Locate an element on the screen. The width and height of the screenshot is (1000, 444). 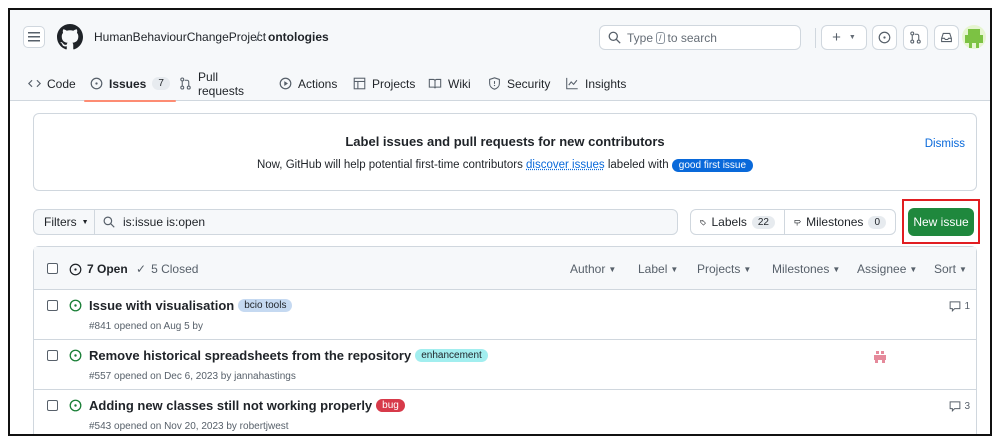
inbox-icon is located at coordinates (946, 37).